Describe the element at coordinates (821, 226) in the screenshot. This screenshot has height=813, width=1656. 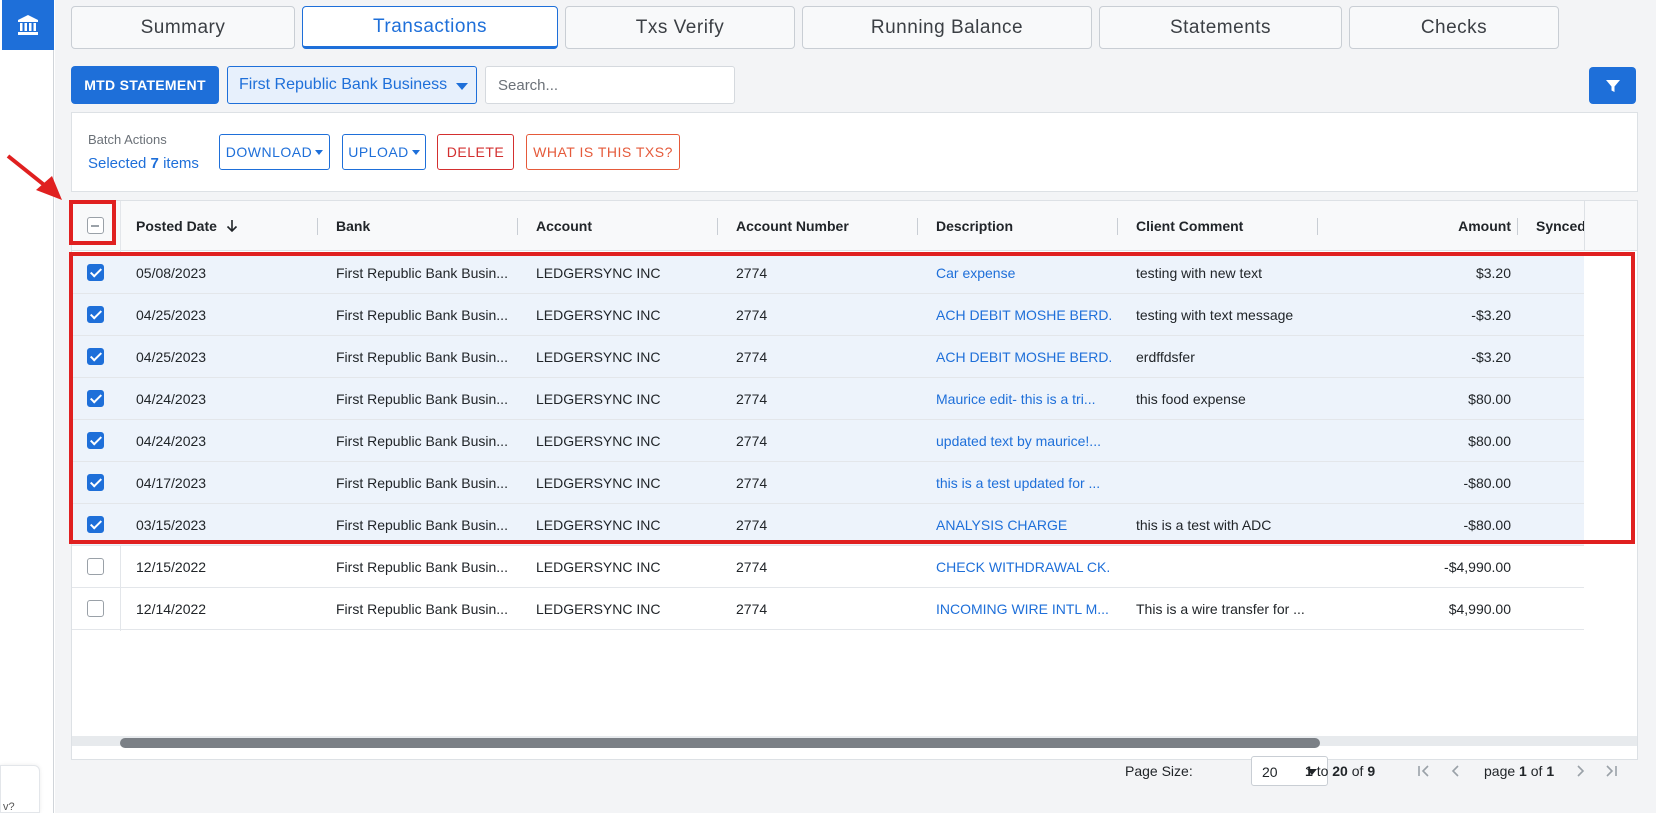
I see `header-account-number: Account Number` at that location.